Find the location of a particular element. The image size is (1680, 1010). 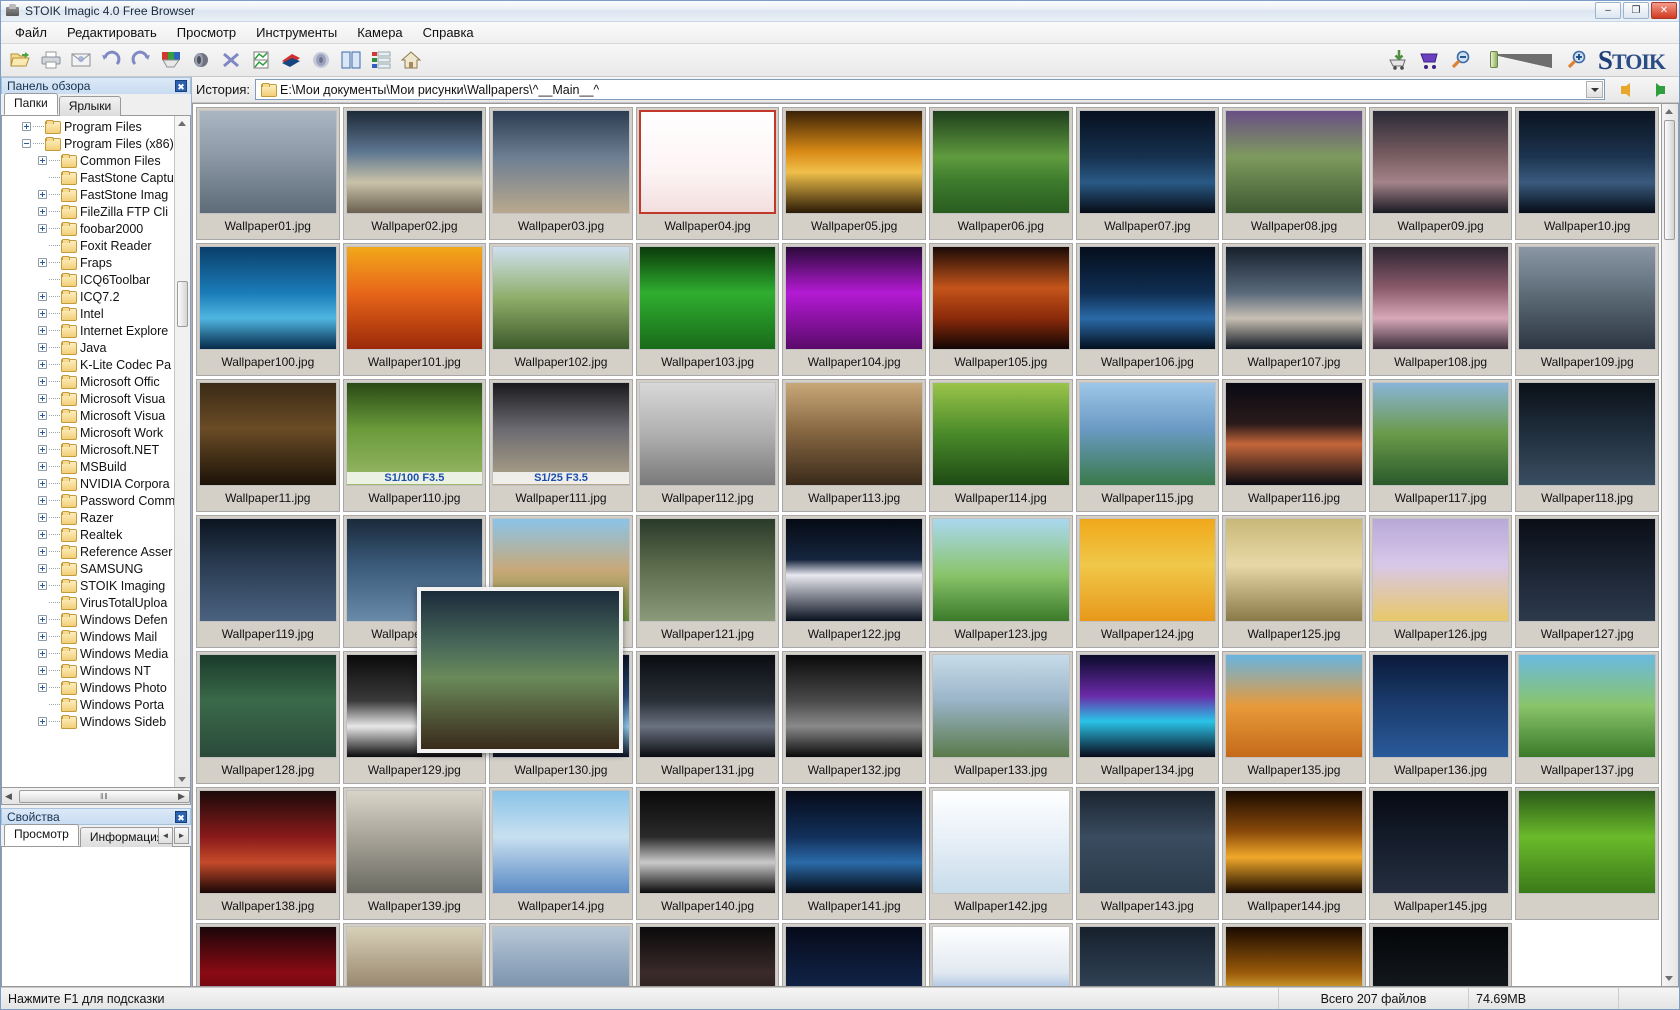

thumbnail-cell: Wallpaper05.jpg is located at coordinates (854, 173).